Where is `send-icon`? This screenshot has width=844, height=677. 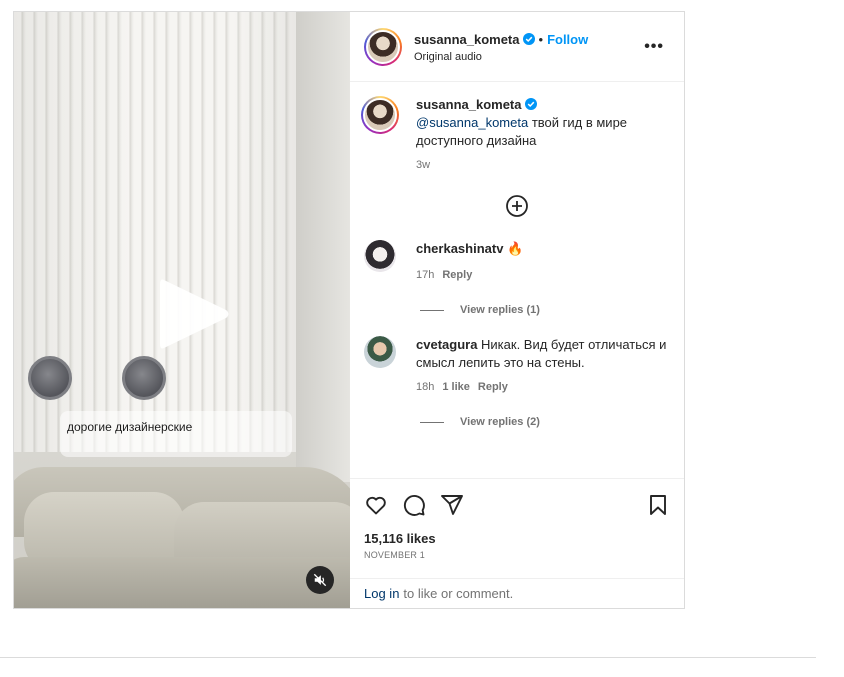 send-icon is located at coordinates (452, 505).